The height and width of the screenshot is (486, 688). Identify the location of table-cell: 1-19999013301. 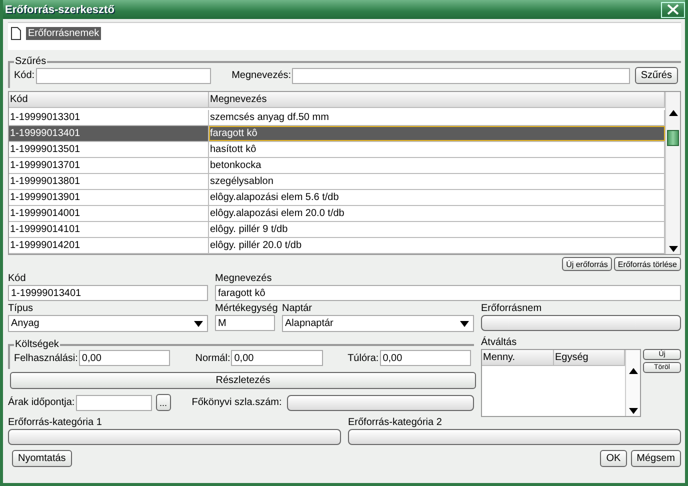
(109, 117).